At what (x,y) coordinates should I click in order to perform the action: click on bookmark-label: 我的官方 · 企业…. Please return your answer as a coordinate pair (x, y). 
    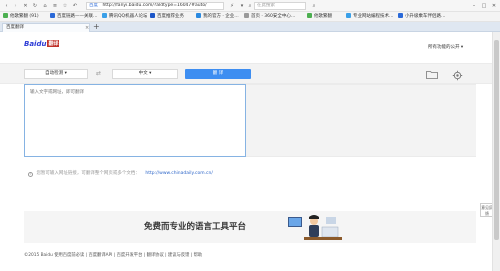
    Looking at the image, I should click on (221, 16).